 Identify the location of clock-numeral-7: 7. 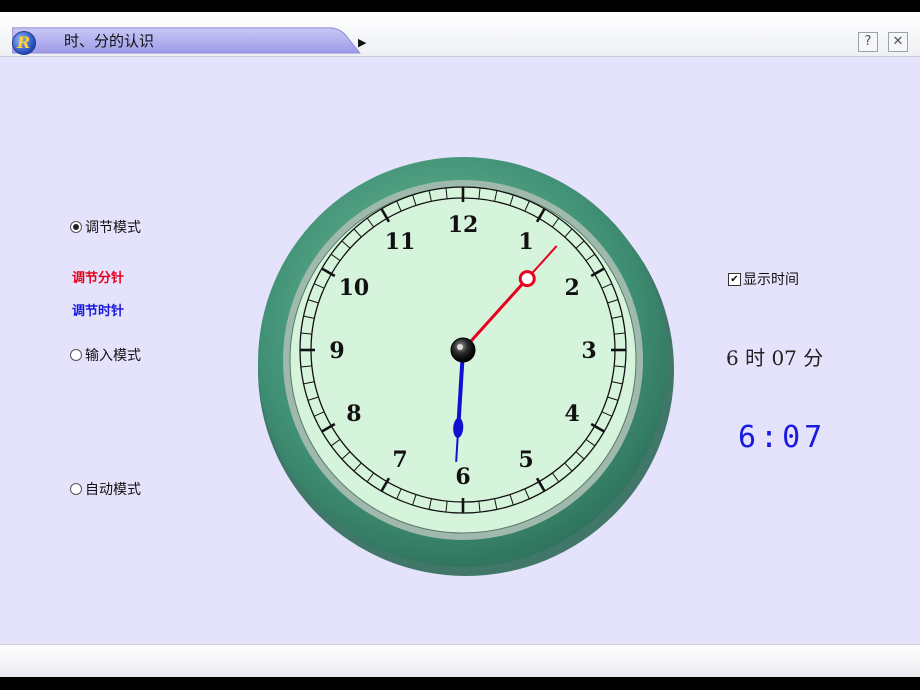
(399, 460).